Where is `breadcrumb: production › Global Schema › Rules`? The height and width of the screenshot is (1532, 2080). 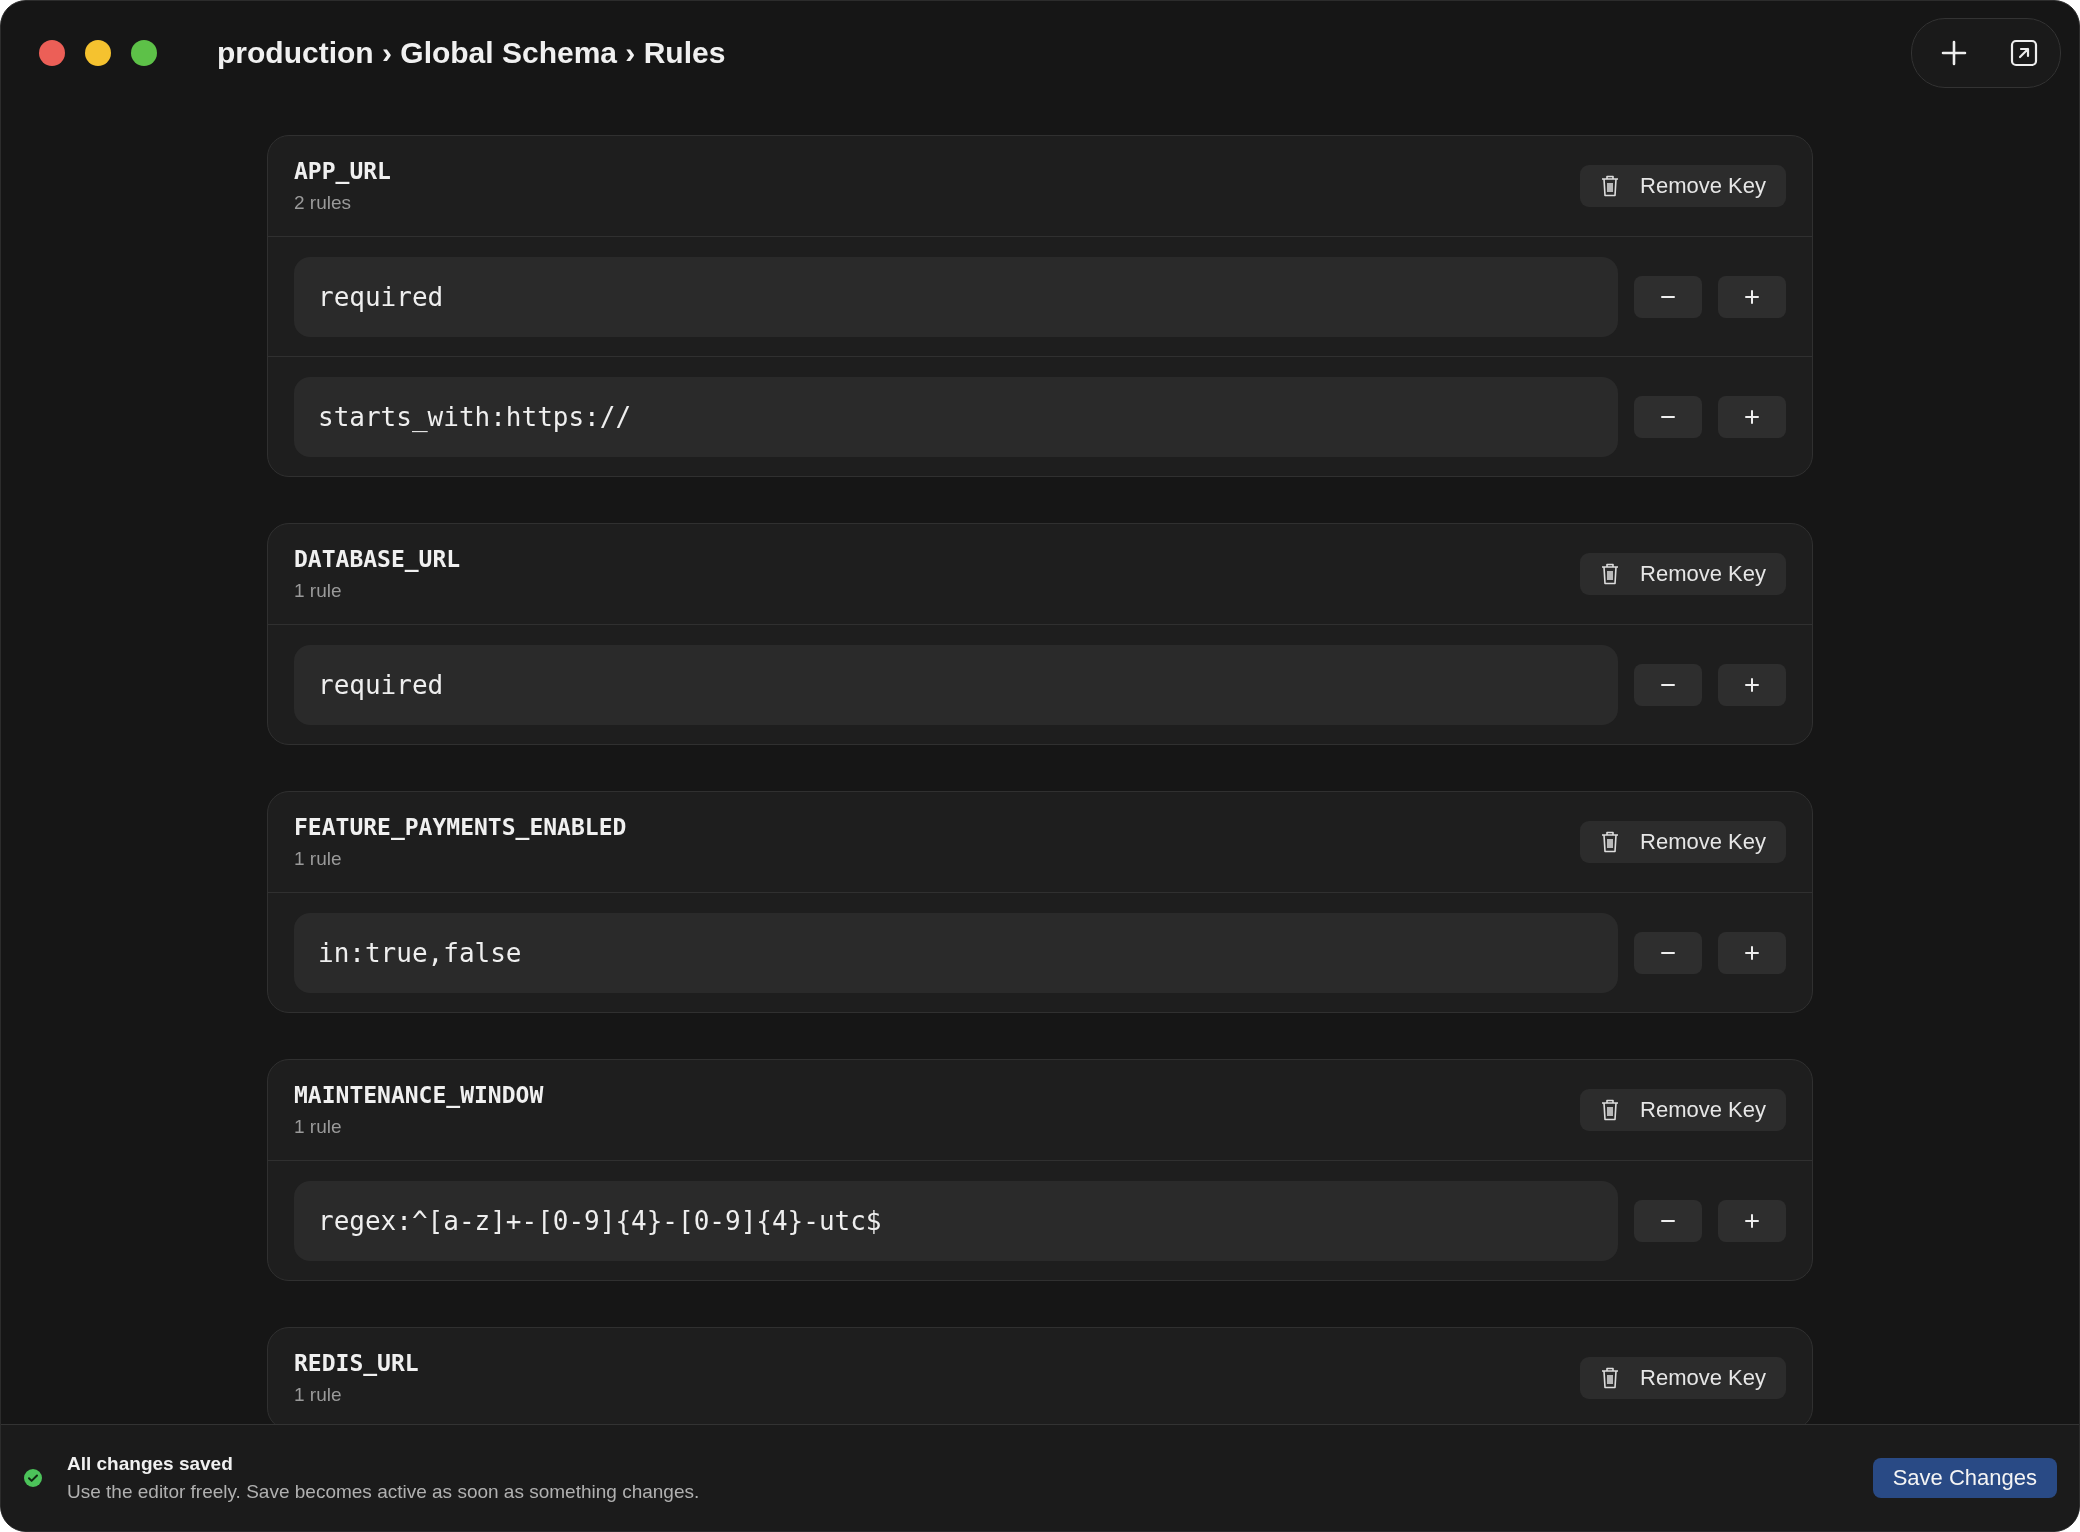
breadcrumb: production › Global Schema › Rules is located at coordinates (471, 53).